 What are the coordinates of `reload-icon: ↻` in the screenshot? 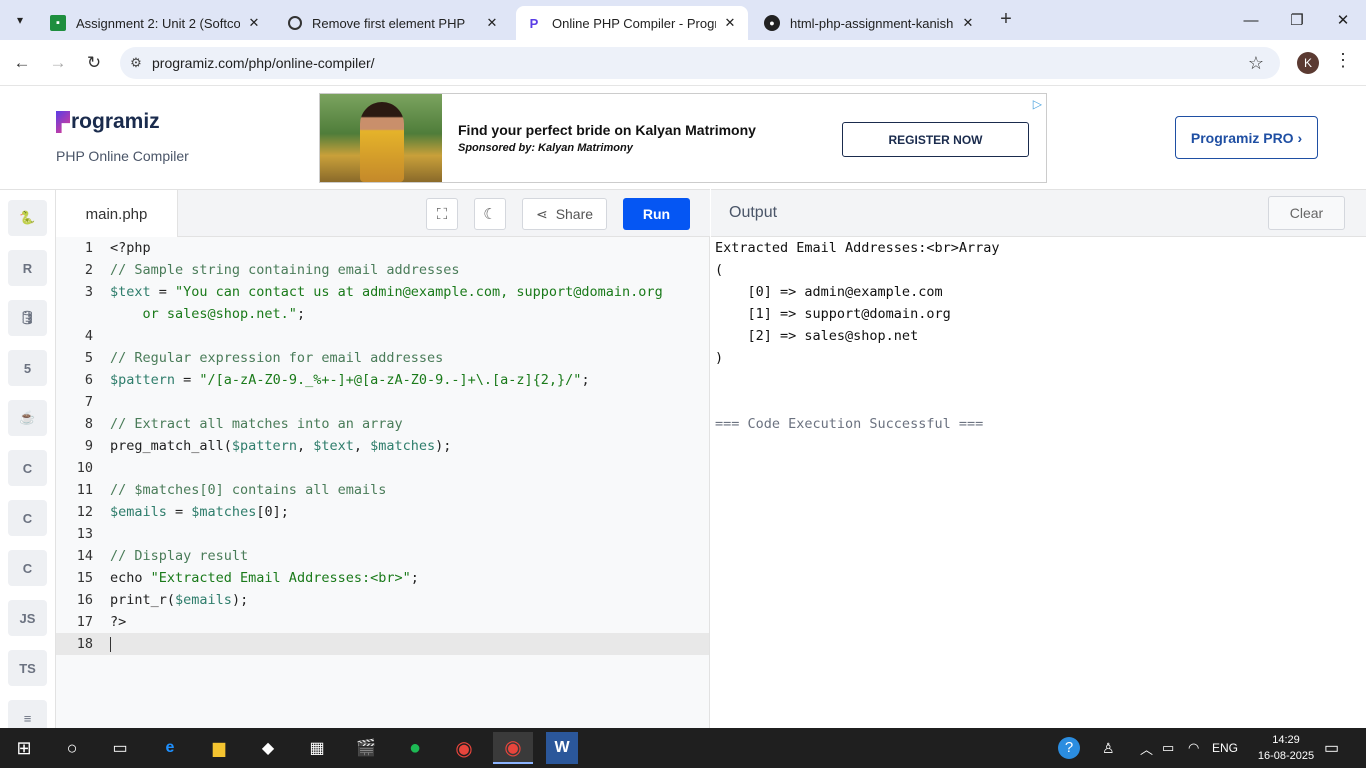 It's located at (94, 63).